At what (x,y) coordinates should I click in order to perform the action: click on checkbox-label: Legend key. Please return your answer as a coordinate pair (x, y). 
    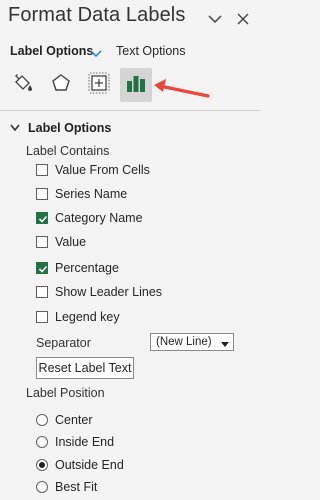
    Looking at the image, I should click on (87, 317).